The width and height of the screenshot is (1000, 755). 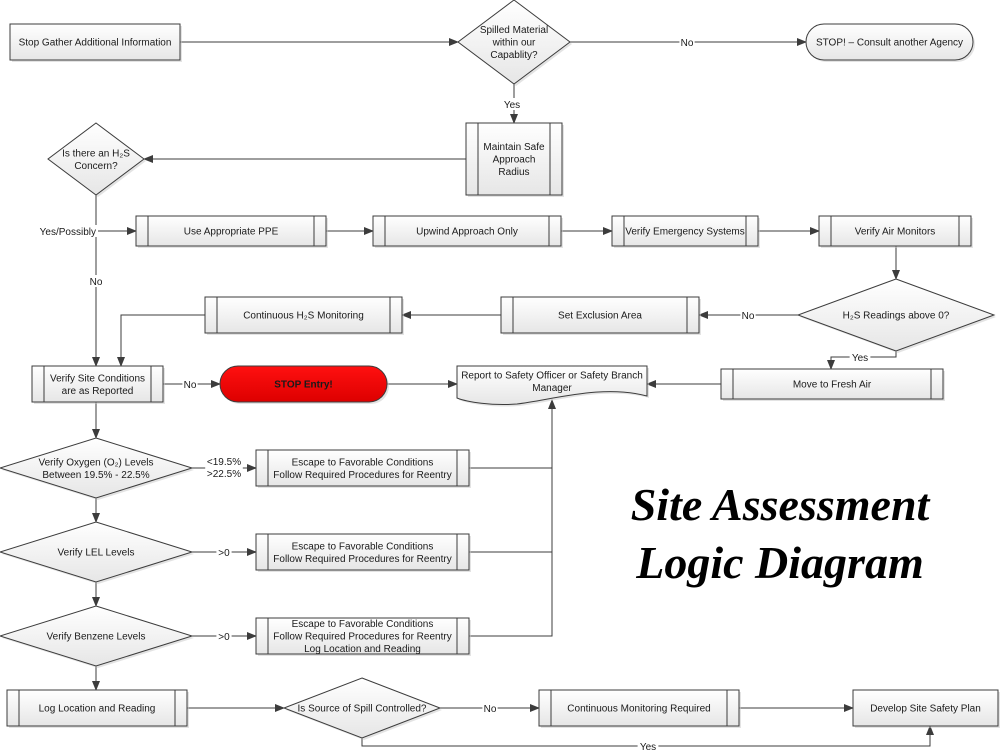 I want to click on node-label: Continuous Monitoring Required, so click(x=638, y=709).